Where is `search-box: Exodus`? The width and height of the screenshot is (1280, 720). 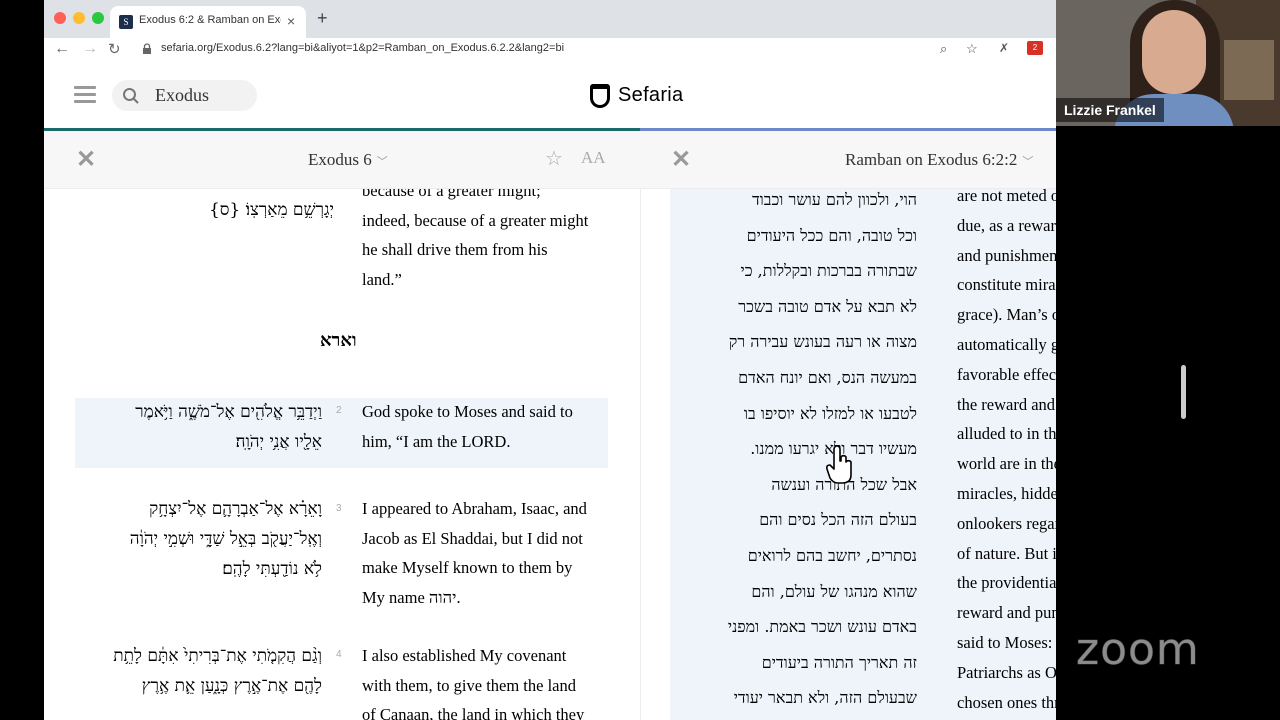 search-box: Exodus is located at coordinates (184, 95).